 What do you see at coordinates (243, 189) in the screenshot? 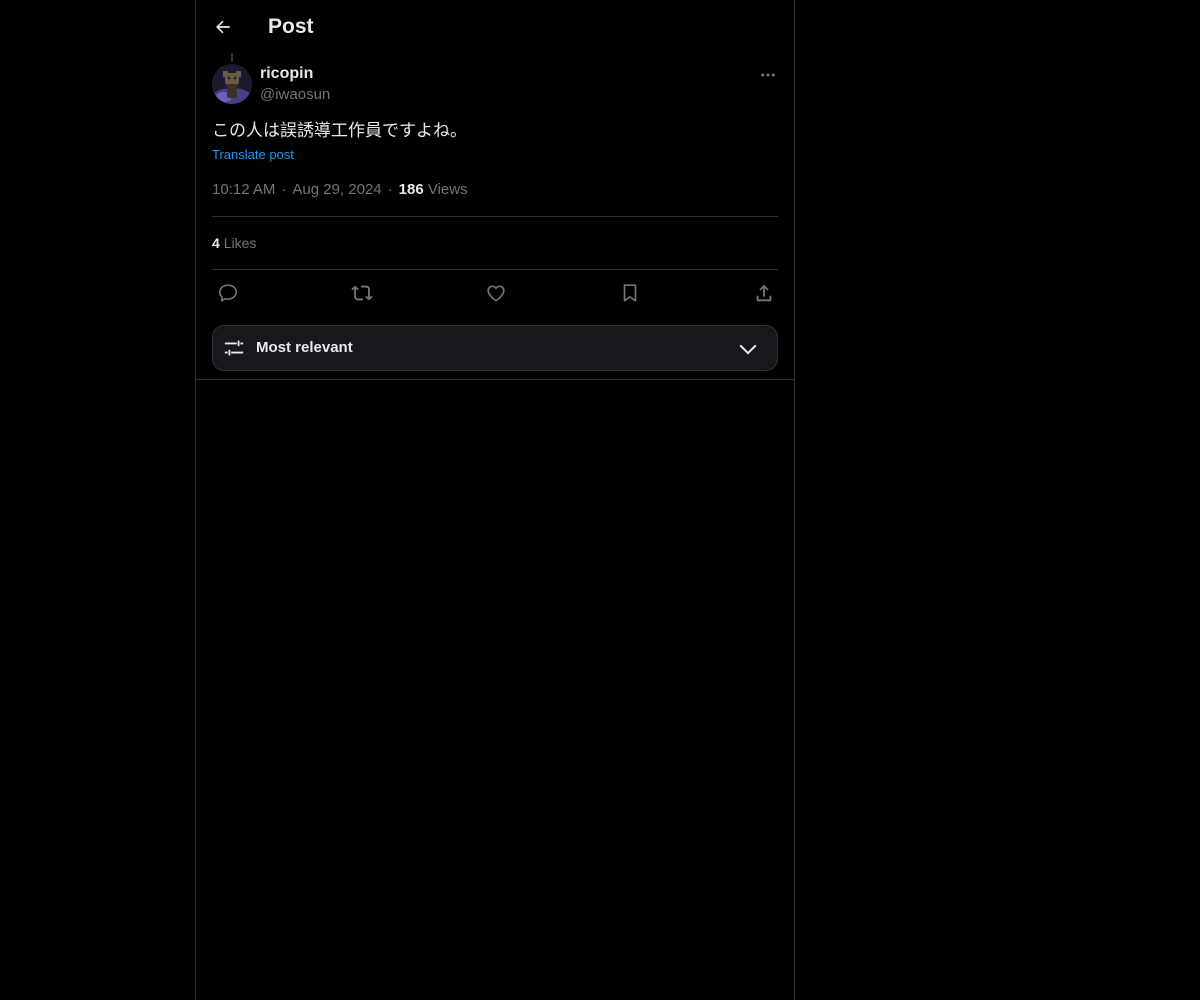
I see `post-time: 10:12 AM` at bounding box center [243, 189].